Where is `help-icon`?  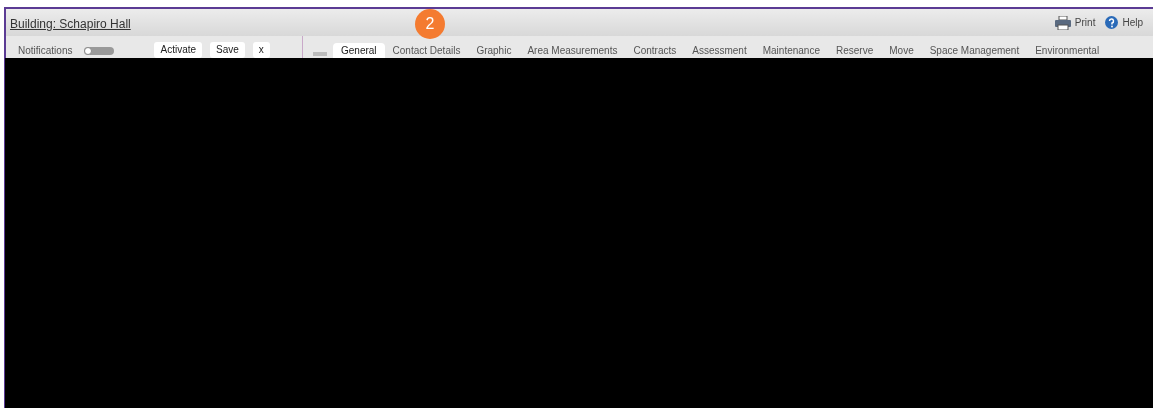 help-icon is located at coordinates (1112, 22).